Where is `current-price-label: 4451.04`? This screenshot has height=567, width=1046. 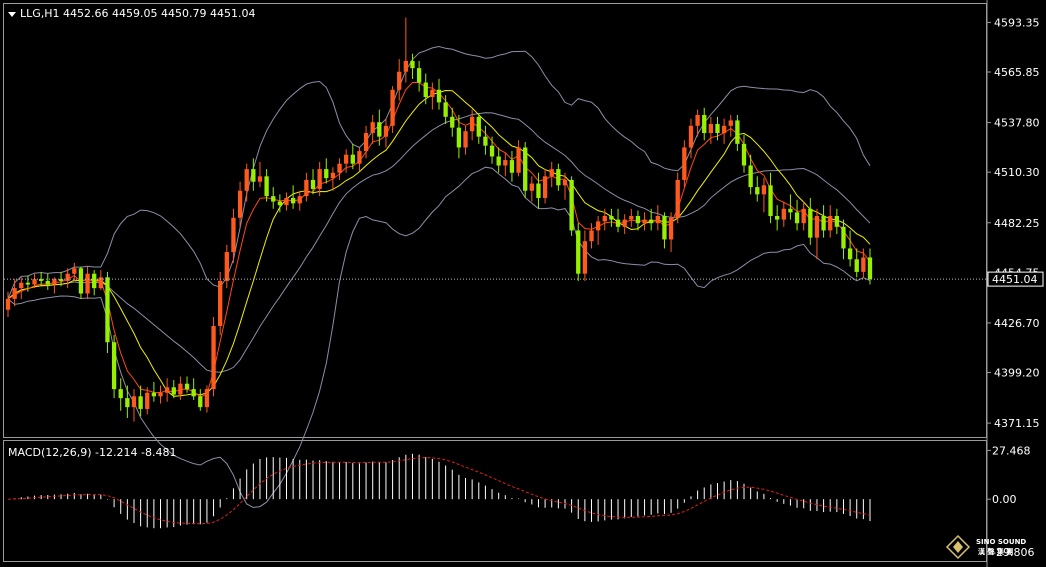
current-price-label: 4451.04 is located at coordinates (1015, 279).